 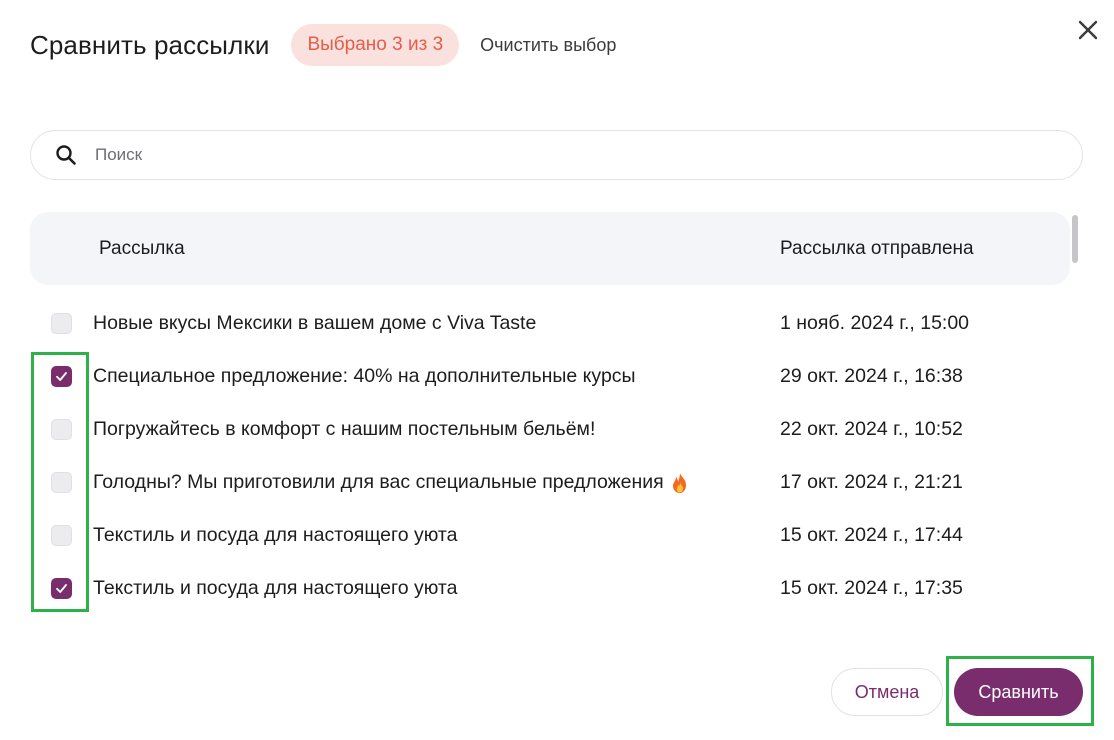 I want to click on clear-selection-link: Очистить выбор, so click(x=548, y=45).